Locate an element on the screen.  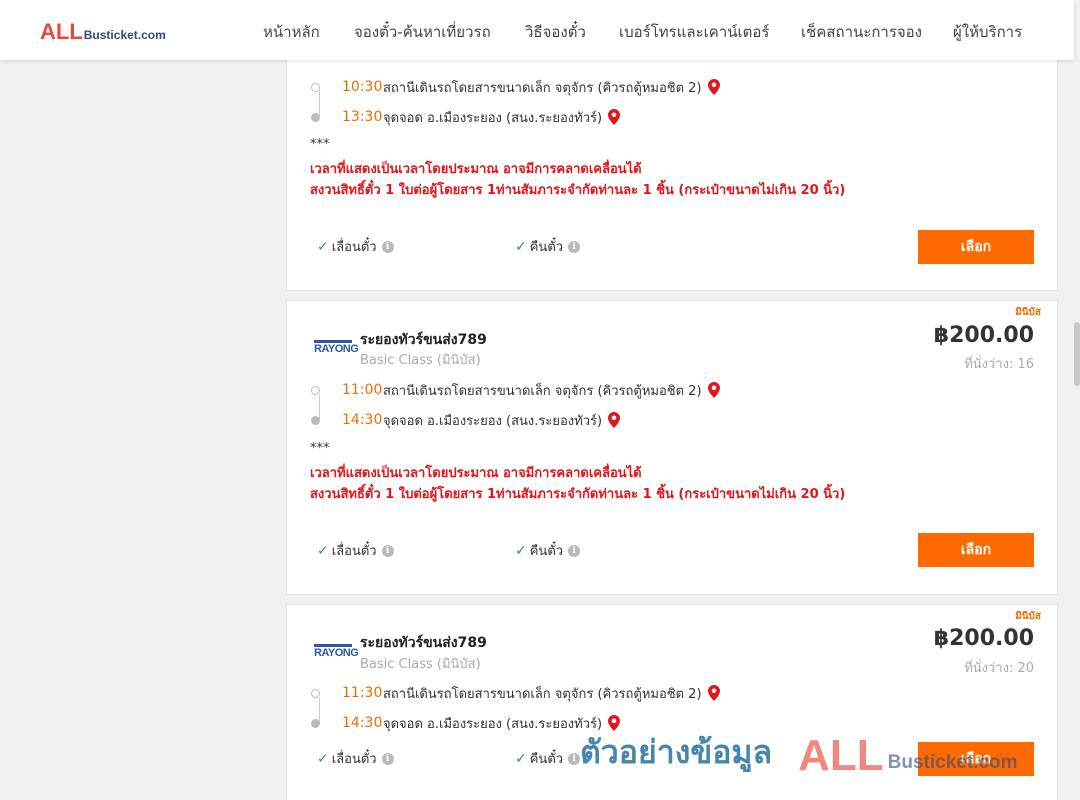
departure-time: 11:30 is located at coordinates (362, 693).